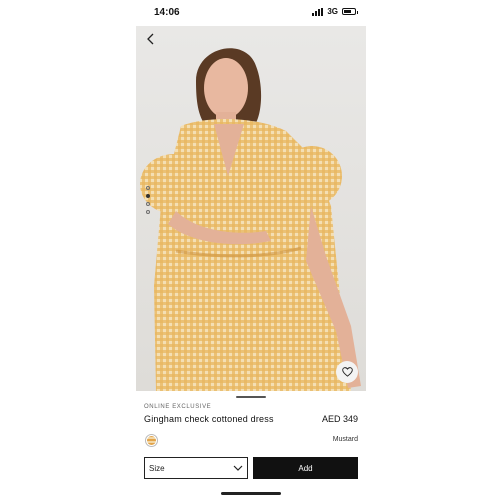 Image resolution: width=500 pixels, height=500 pixels. What do you see at coordinates (251, 397) in the screenshot?
I see `sheet-drag-handle` at bounding box center [251, 397].